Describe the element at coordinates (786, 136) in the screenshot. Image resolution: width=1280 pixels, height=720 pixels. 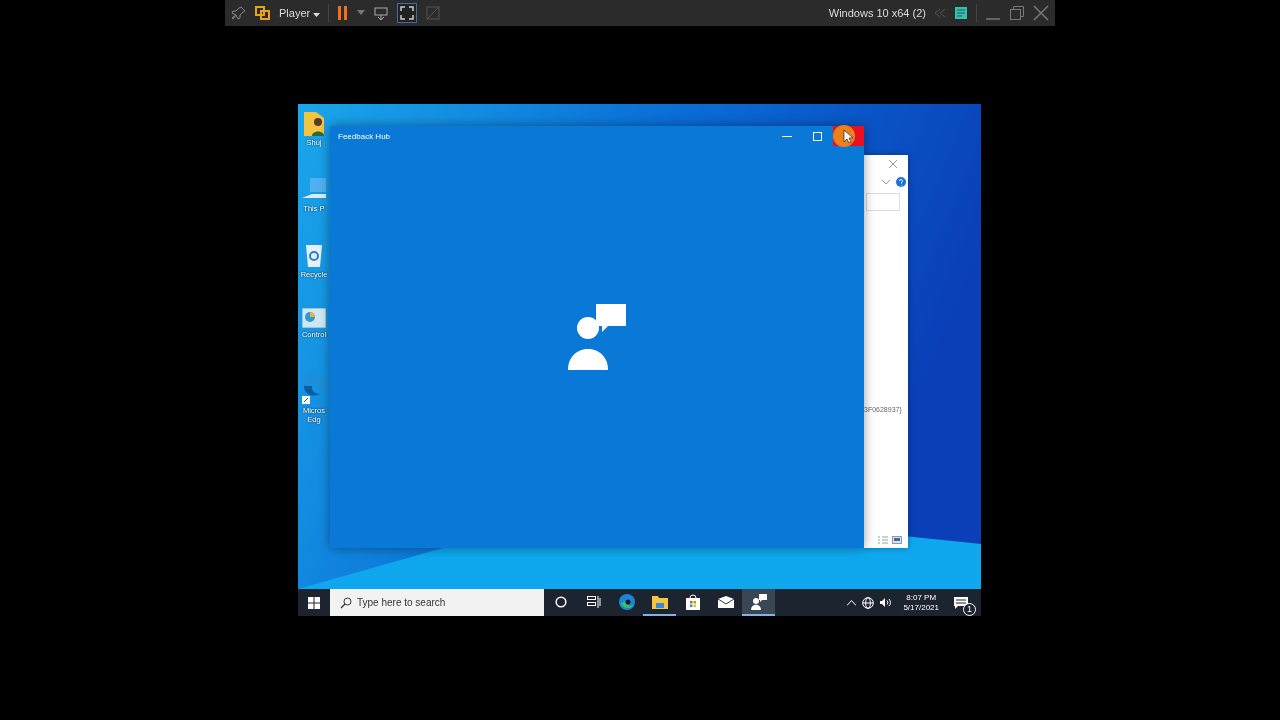
I see `minimize-icon` at that location.